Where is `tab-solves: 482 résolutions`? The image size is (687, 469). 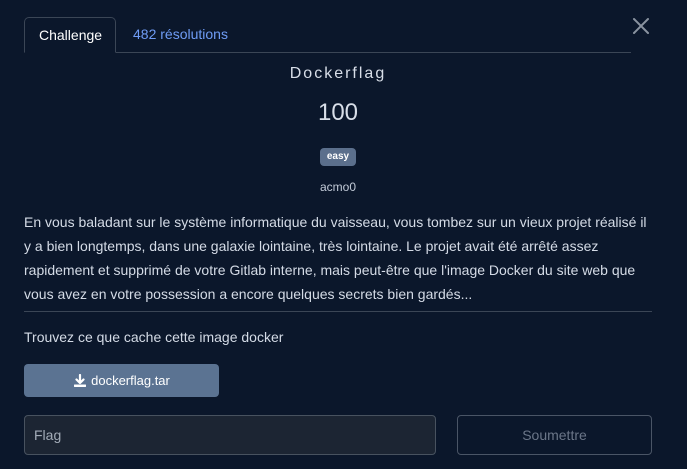 tab-solves: 482 résolutions is located at coordinates (180, 34).